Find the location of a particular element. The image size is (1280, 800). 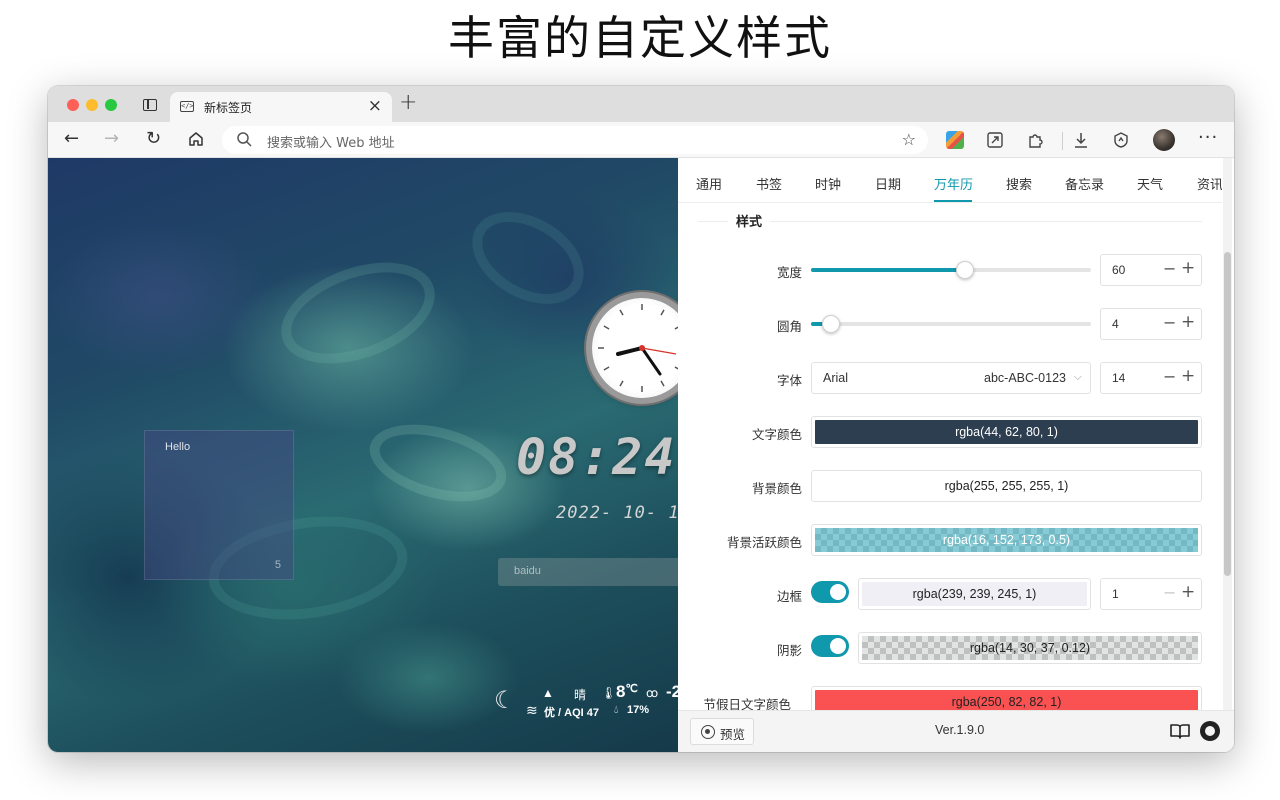

width-decrement-button: − is located at coordinates (1169, 268).